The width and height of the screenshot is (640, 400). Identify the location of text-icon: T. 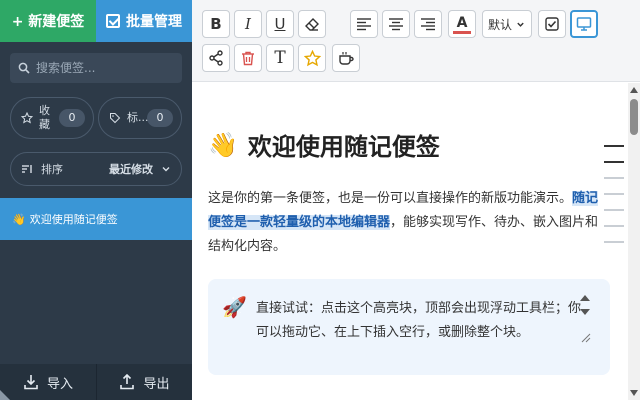
(280, 58).